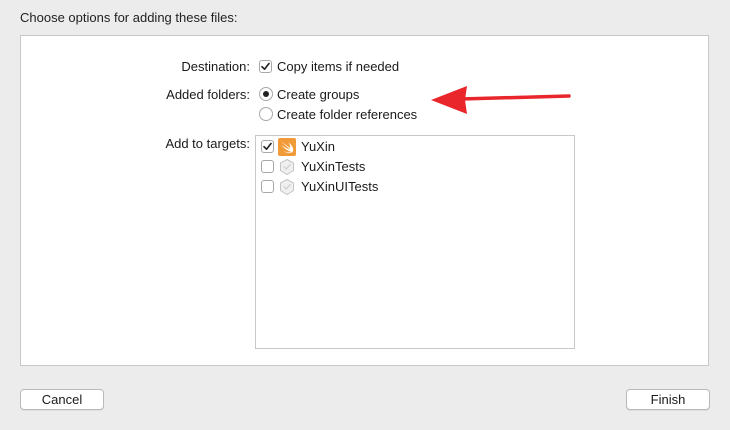  What do you see at coordinates (415, 187) in the screenshot?
I see `target-row-yuxinuitests: YuXinUITests` at bounding box center [415, 187].